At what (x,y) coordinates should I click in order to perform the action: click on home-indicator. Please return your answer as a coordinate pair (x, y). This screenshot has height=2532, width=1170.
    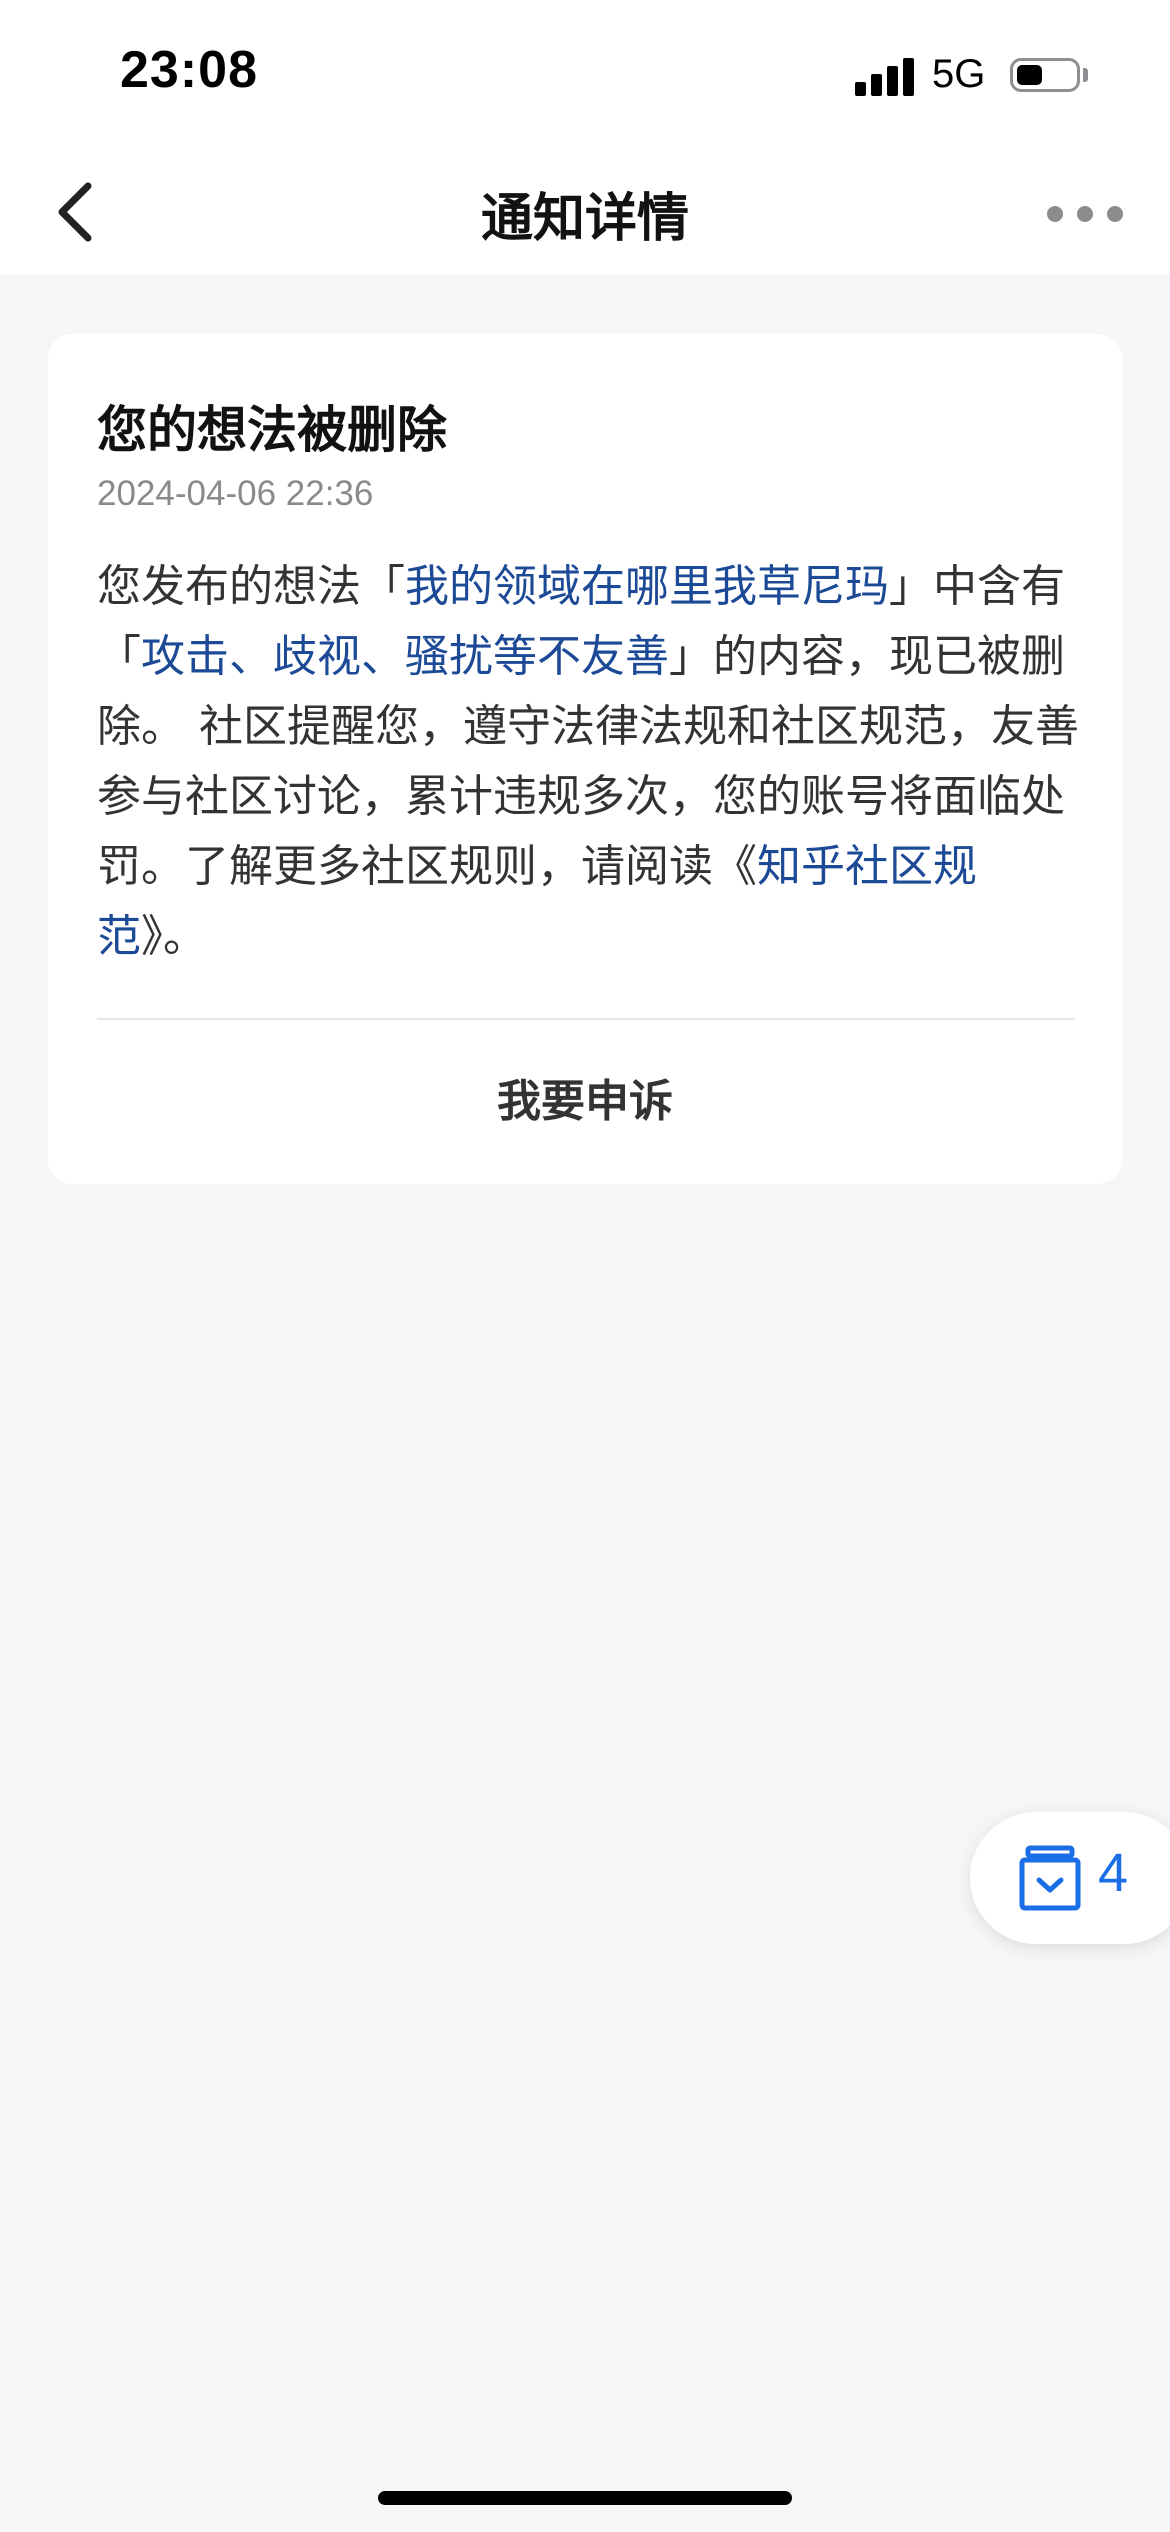
    Looking at the image, I should click on (585, 2498).